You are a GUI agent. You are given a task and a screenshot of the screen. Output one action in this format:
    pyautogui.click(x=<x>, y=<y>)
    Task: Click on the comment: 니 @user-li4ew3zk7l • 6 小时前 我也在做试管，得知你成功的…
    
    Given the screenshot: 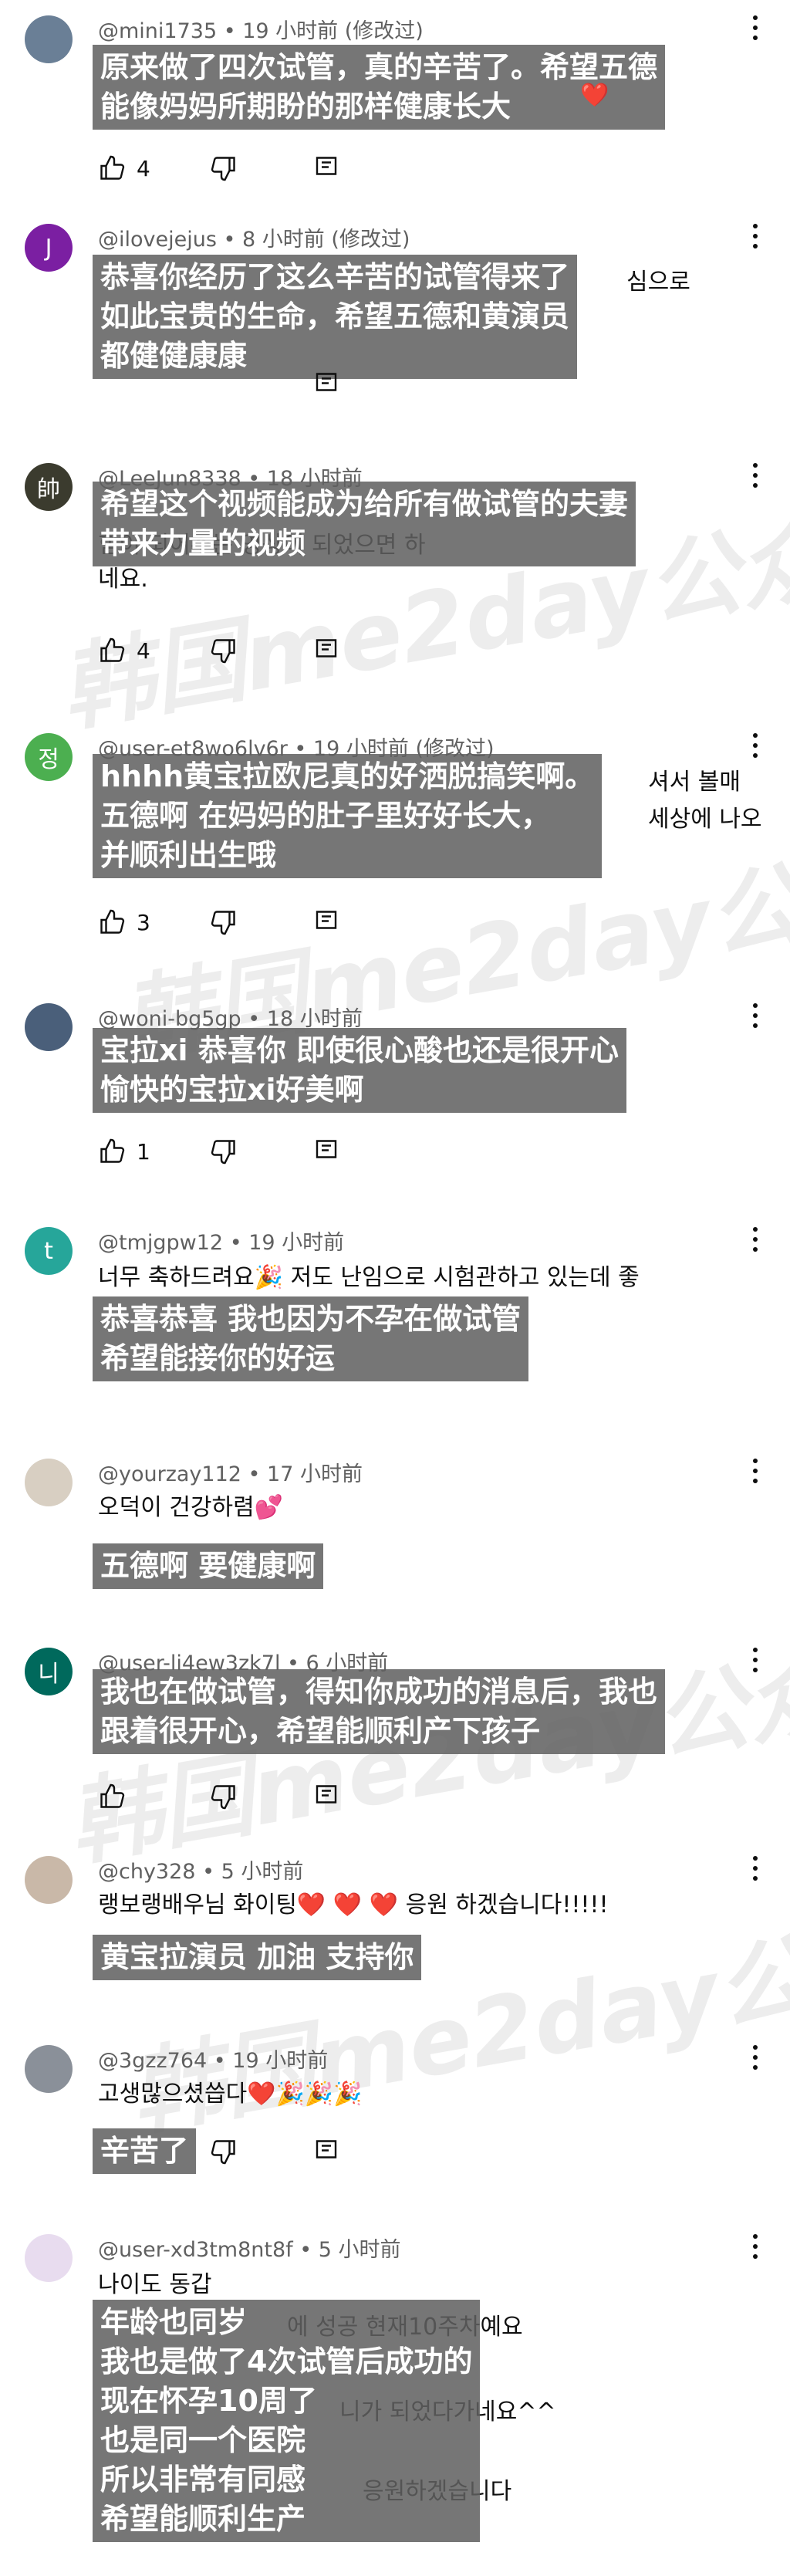 What is the action you would take?
    pyautogui.click(x=395, y=1736)
    